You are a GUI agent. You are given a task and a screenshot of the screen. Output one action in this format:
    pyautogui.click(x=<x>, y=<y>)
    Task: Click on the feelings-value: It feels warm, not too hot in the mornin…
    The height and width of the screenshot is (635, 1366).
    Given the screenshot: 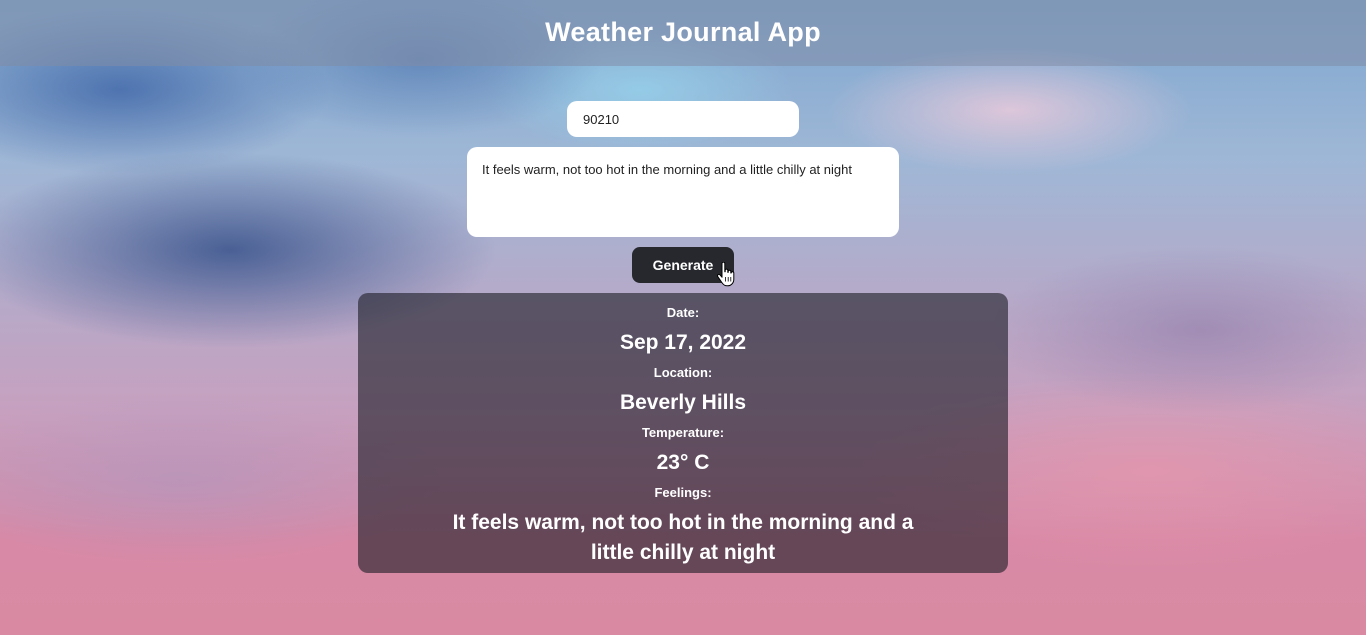 What is the action you would take?
    pyautogui.click(x=683, y=537)
    